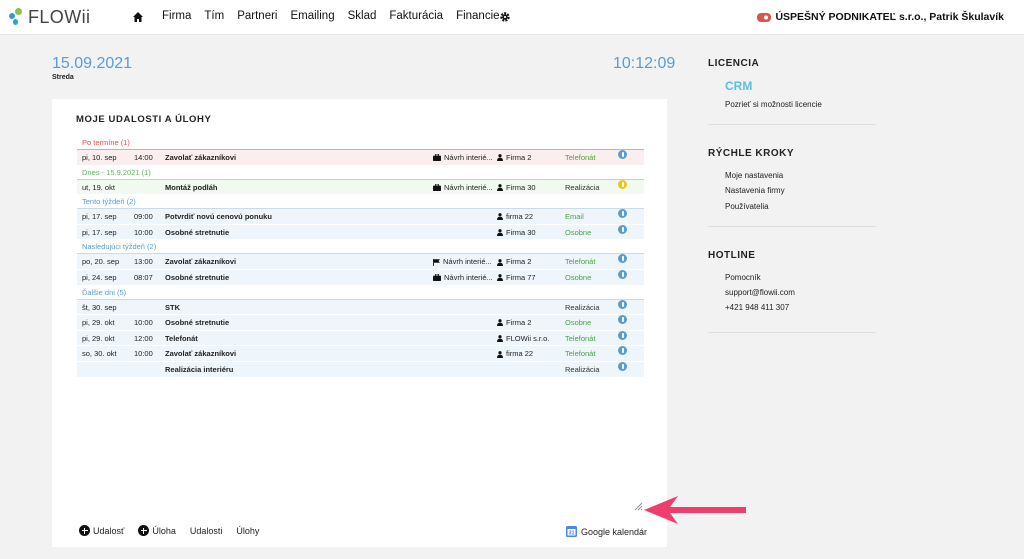 This screenshot has height=559, width=1024. What do you see at coordinates (754, 175) in the screenshot?
I see `quick-link-my-settings: Moje nastavenia` at bounding box center [754, 175].